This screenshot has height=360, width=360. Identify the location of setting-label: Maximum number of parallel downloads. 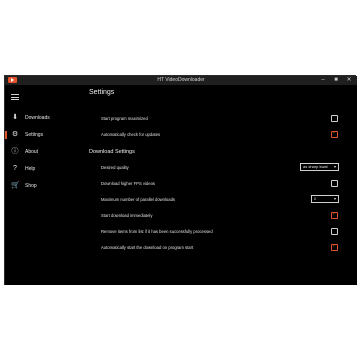
(138, 199).